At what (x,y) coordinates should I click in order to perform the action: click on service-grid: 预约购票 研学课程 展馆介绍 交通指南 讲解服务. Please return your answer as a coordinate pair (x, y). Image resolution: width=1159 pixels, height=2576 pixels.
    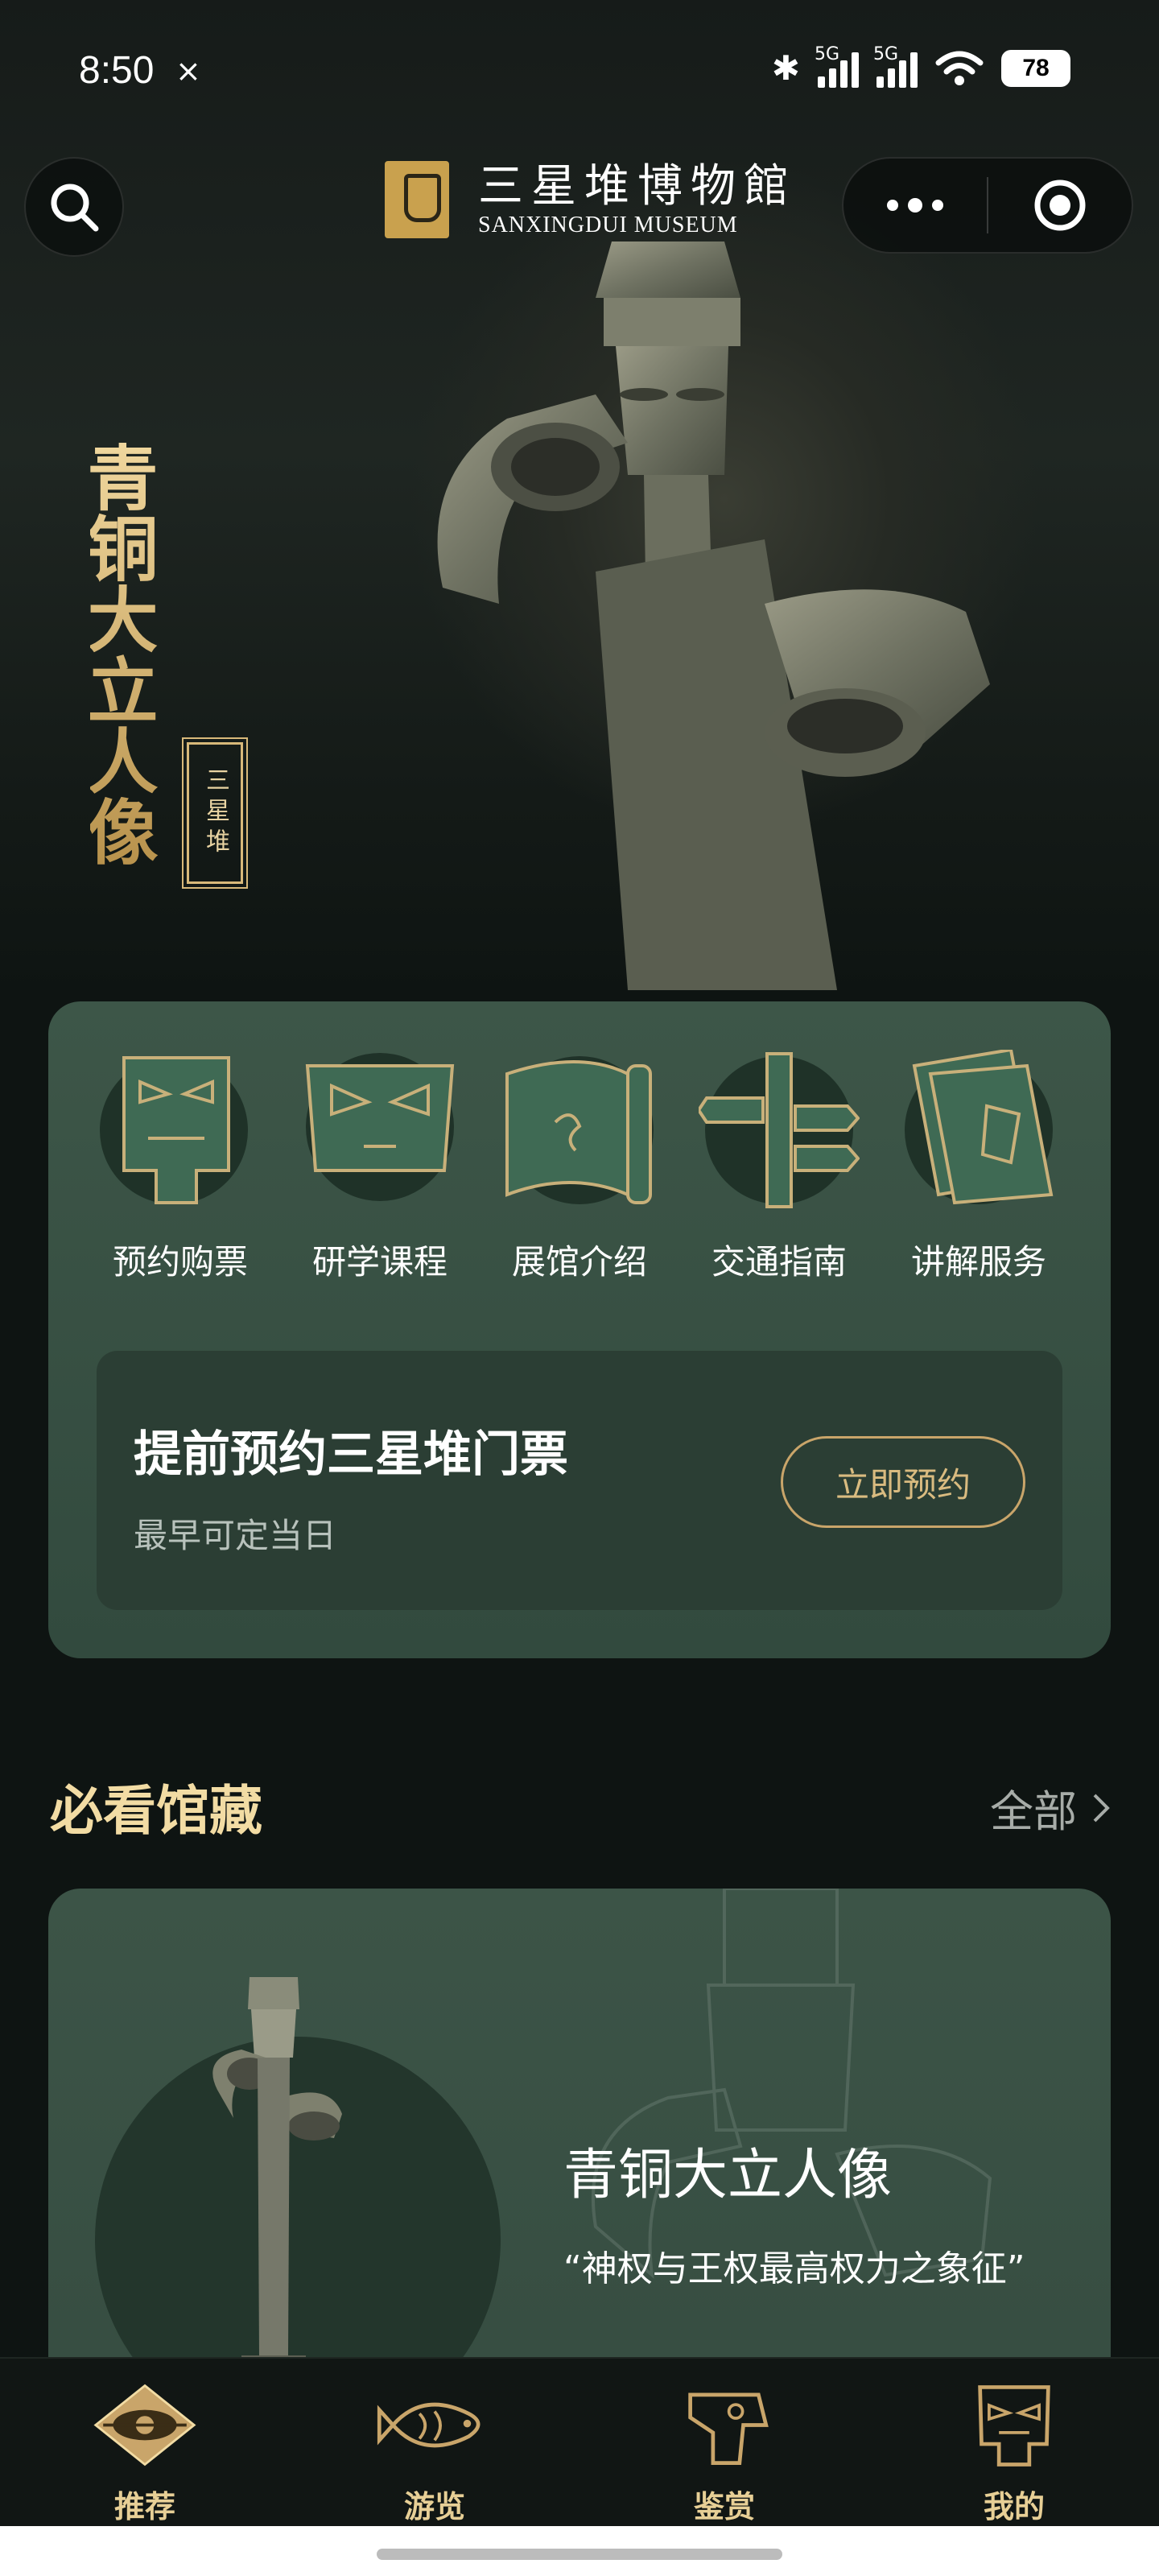
    Looking at the image, I should click on (579, 1167).